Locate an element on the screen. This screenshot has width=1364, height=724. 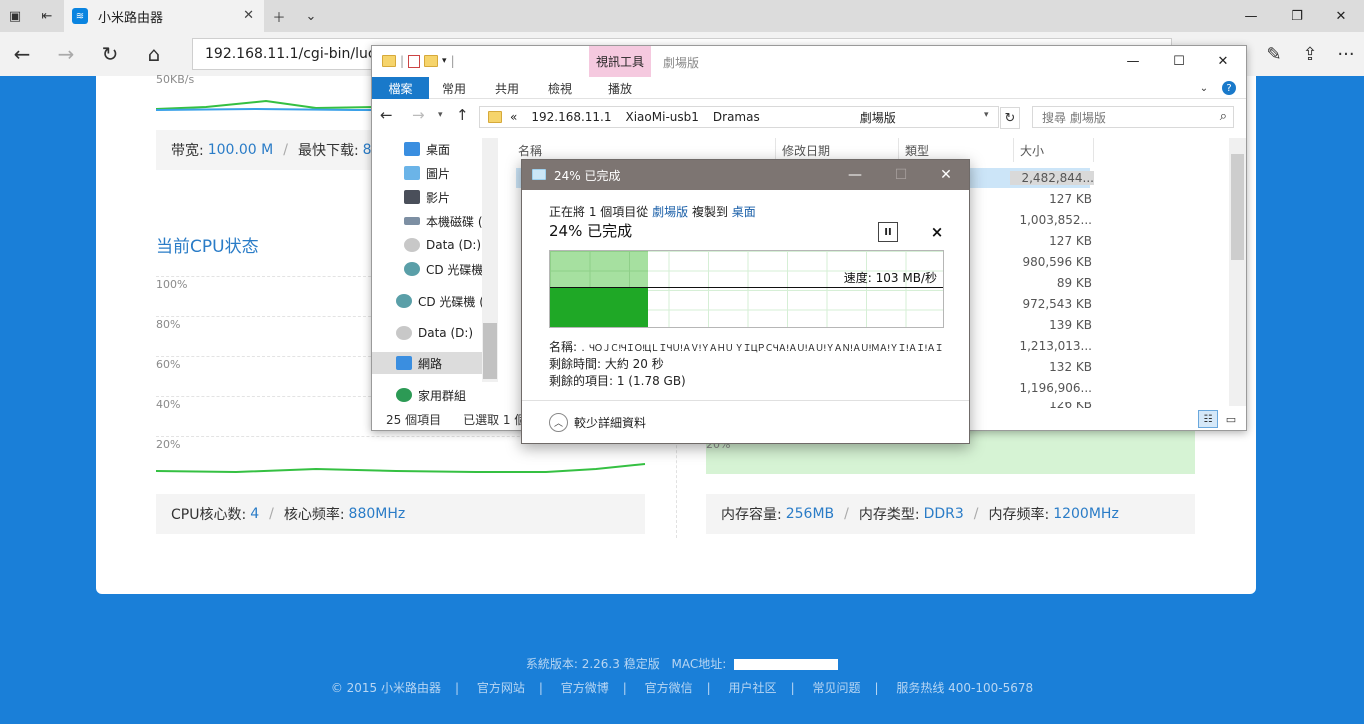
nav-item-data-d: Data (D:) is located at coordinates (442, 245).